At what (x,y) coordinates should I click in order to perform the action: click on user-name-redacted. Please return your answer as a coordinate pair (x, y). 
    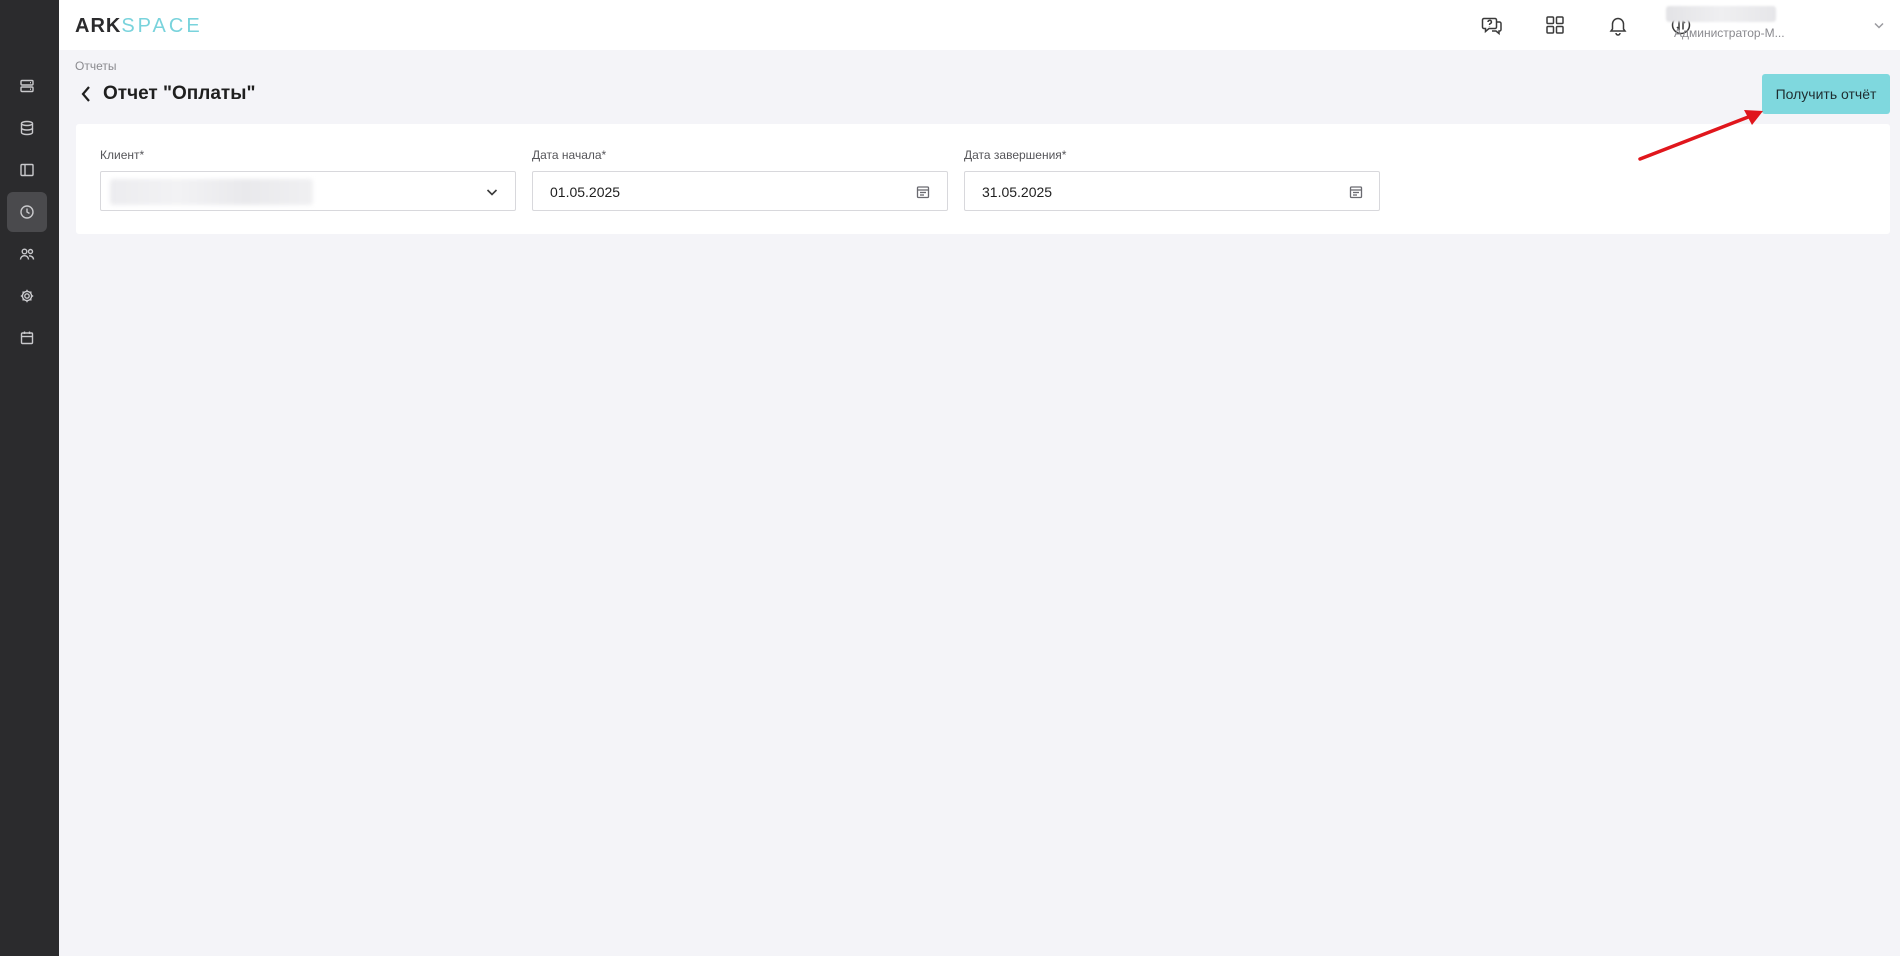
    Looking at the image, I should click on (1721, 14).